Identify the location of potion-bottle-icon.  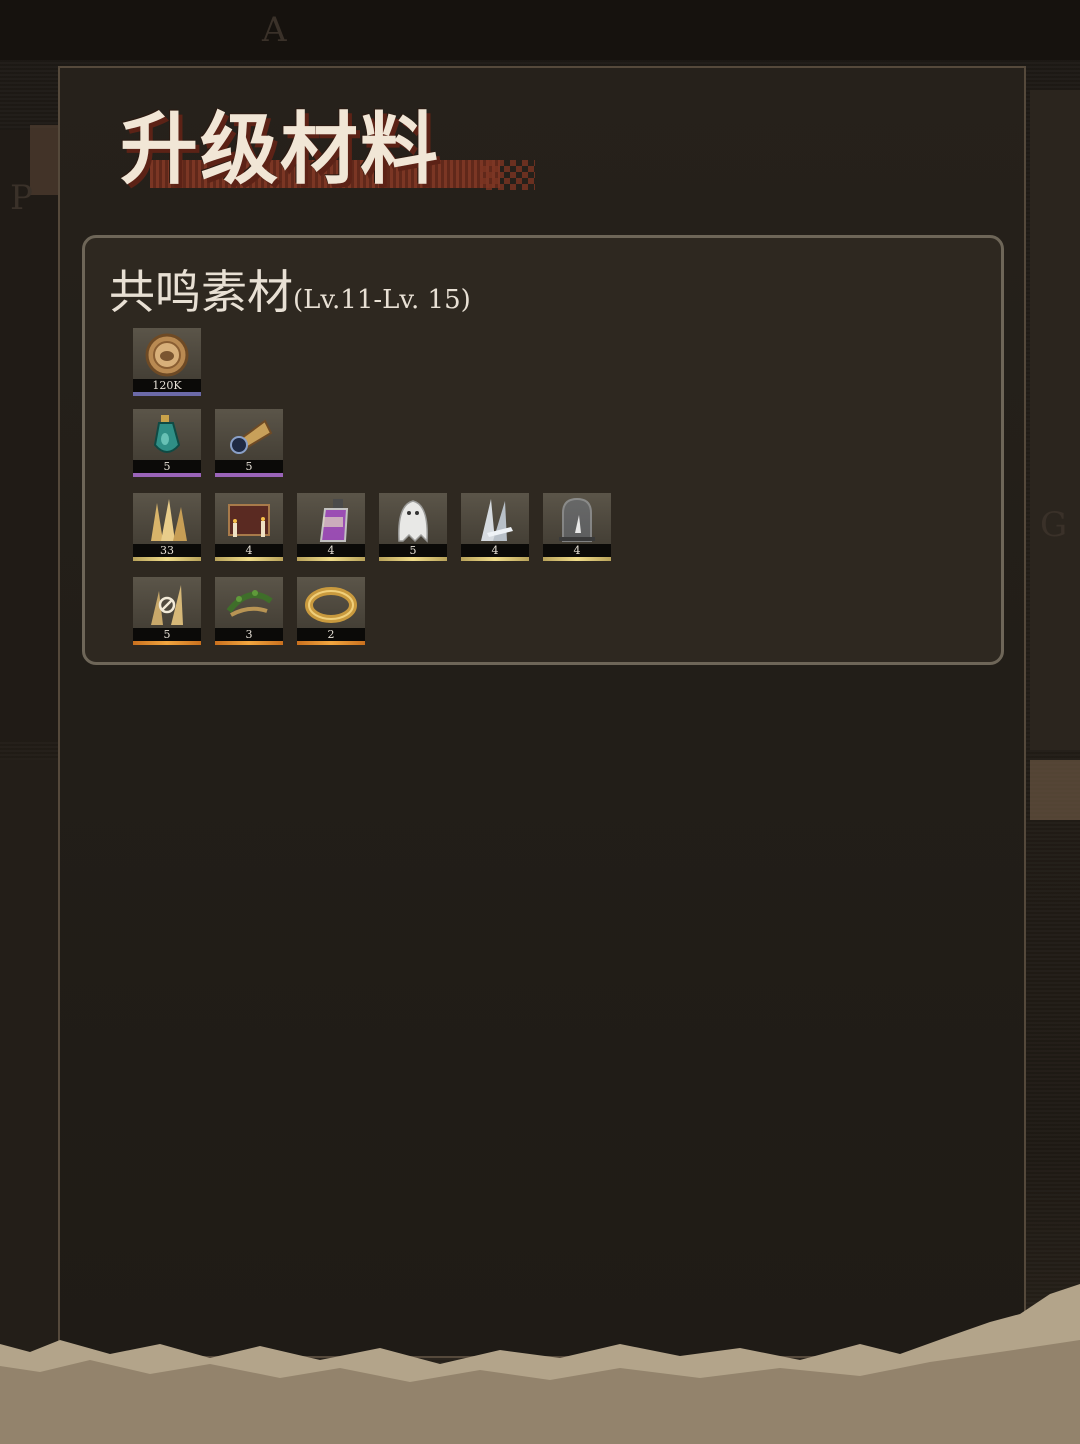
(331, 520).